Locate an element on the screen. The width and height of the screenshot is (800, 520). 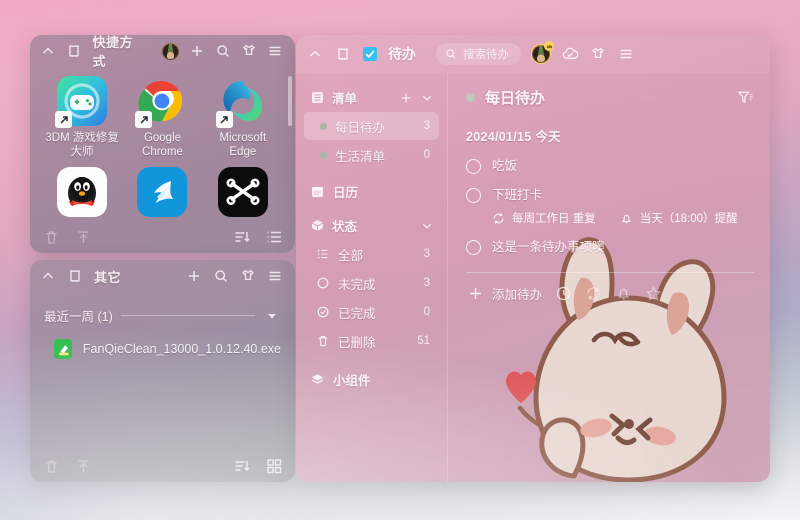
sidebar-item-label: 生活清单 is located at coordinates (360, 156).